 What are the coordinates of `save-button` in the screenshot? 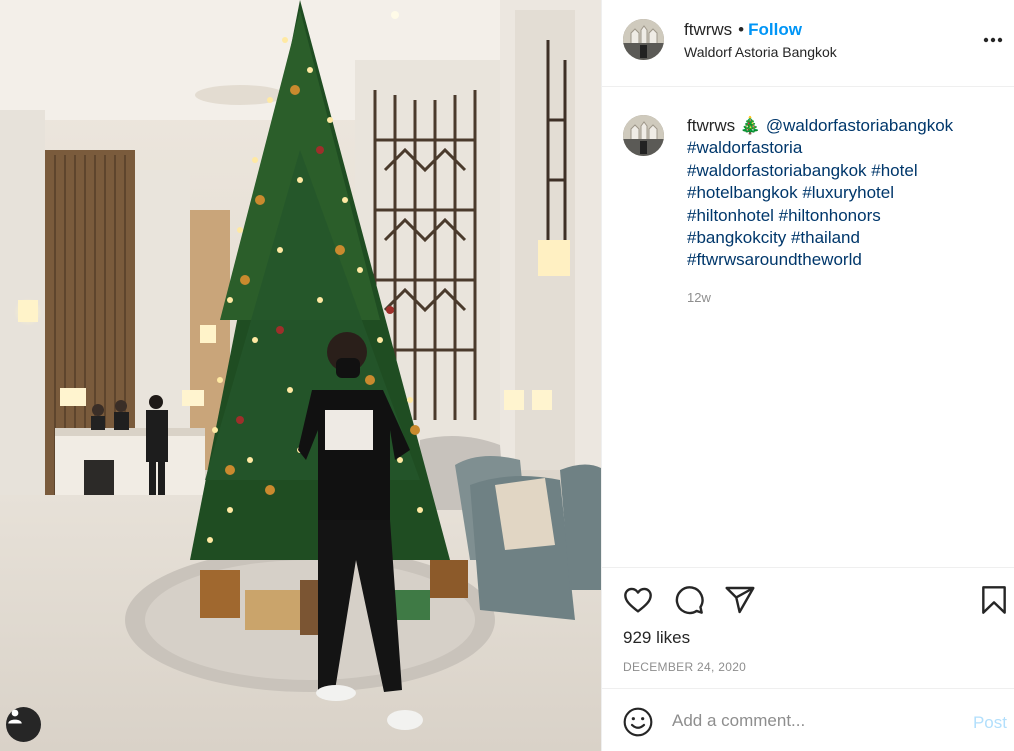 It's located at (994, 600).